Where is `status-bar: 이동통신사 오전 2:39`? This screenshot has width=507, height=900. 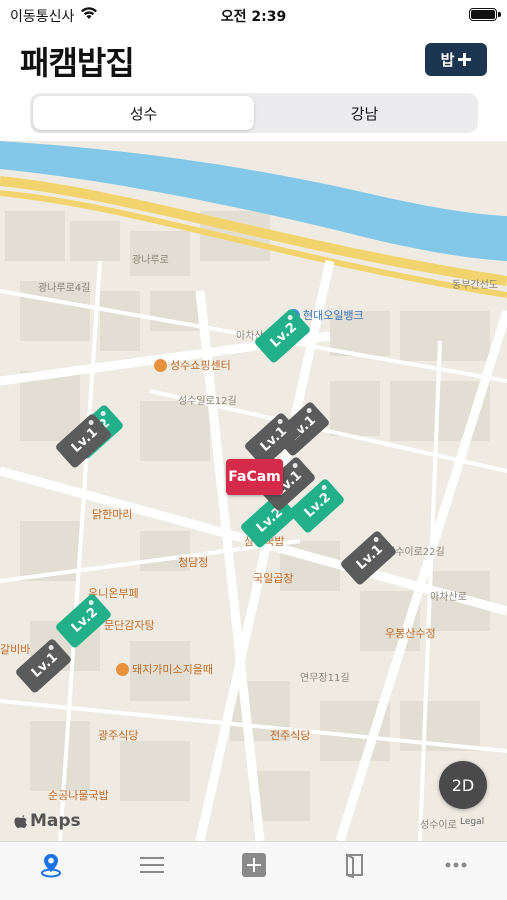
status-bar: 이동통신사 오전 2:39 is located at coordinates (253, 15).